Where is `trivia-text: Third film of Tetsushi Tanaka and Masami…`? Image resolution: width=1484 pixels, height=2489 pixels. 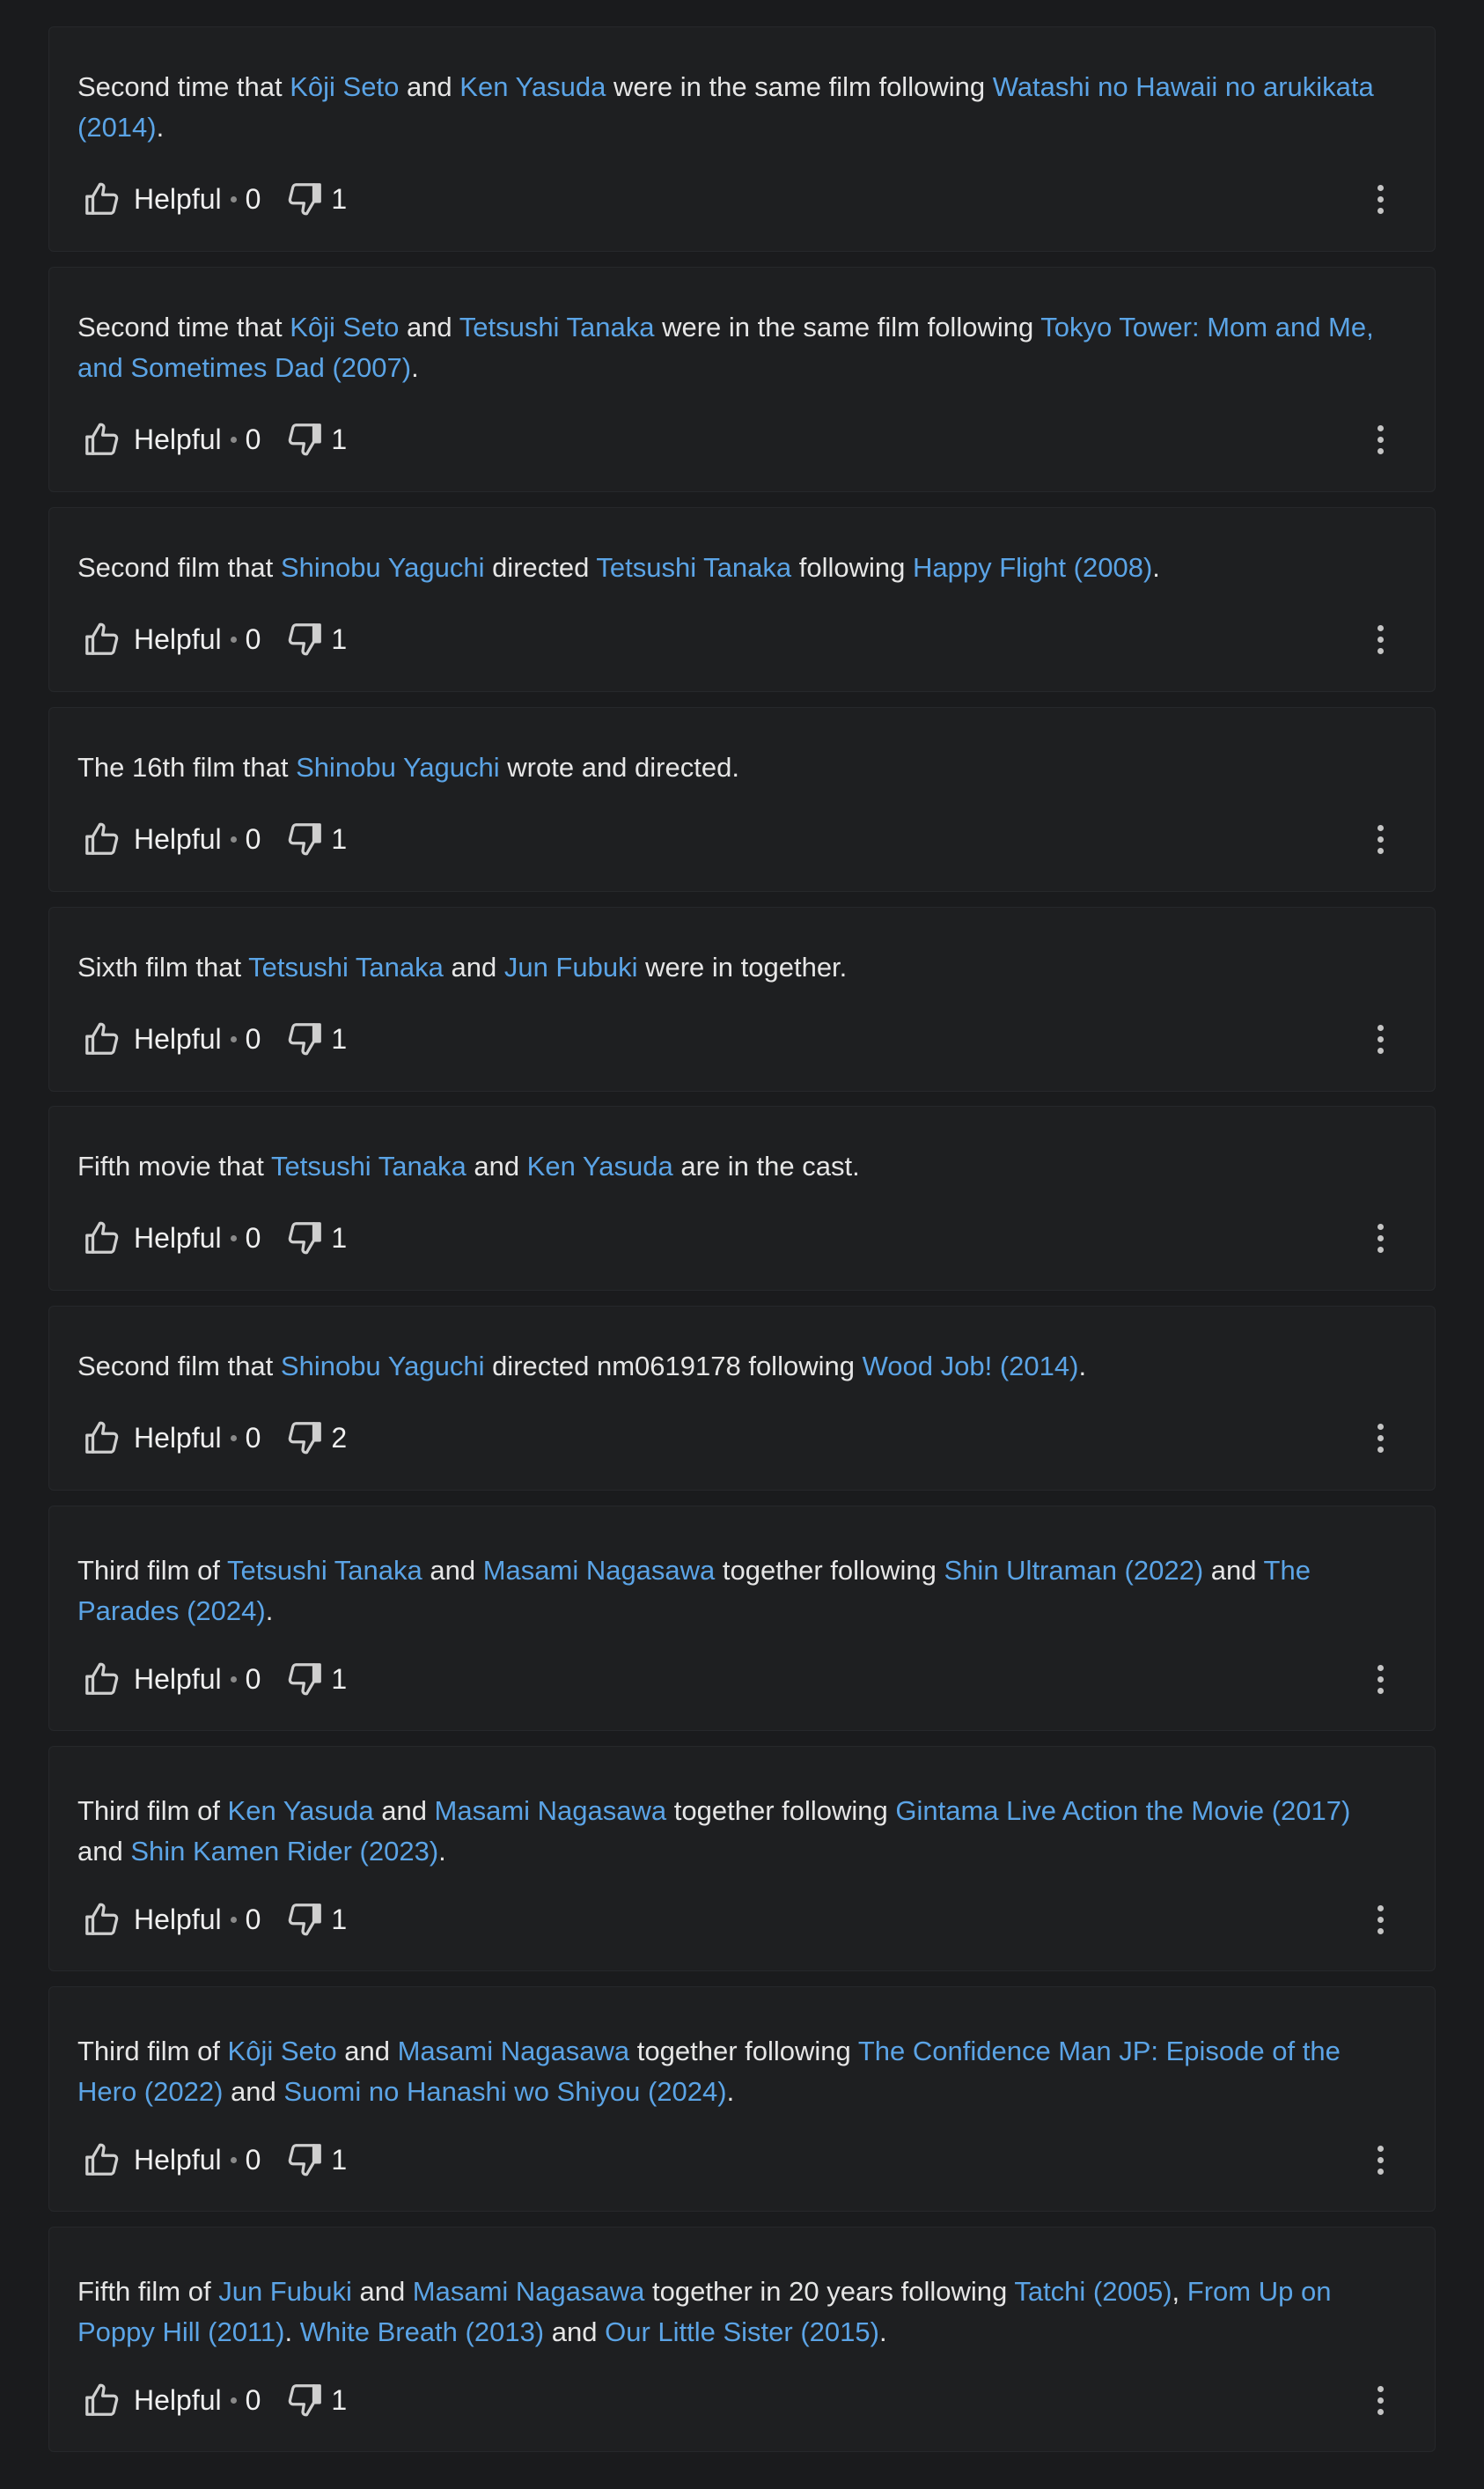 trivia-text: Third film of Tetsushi Tanaka and Masami… is located at coordinates (739, 1590).